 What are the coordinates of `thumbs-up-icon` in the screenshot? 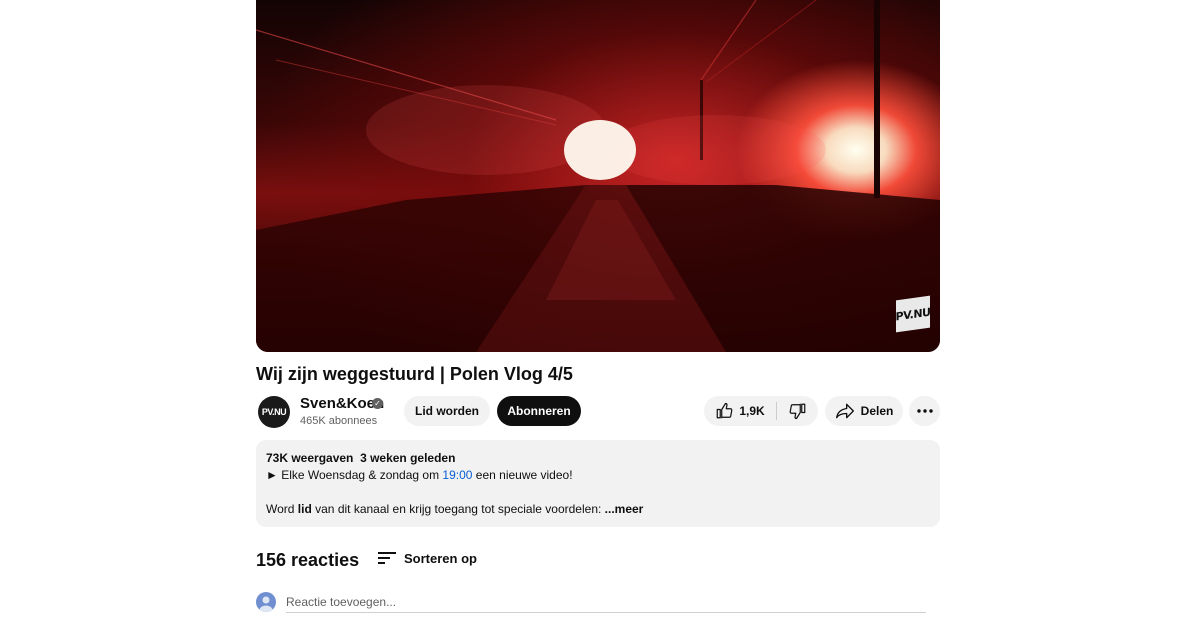 It's located at (724, 410).